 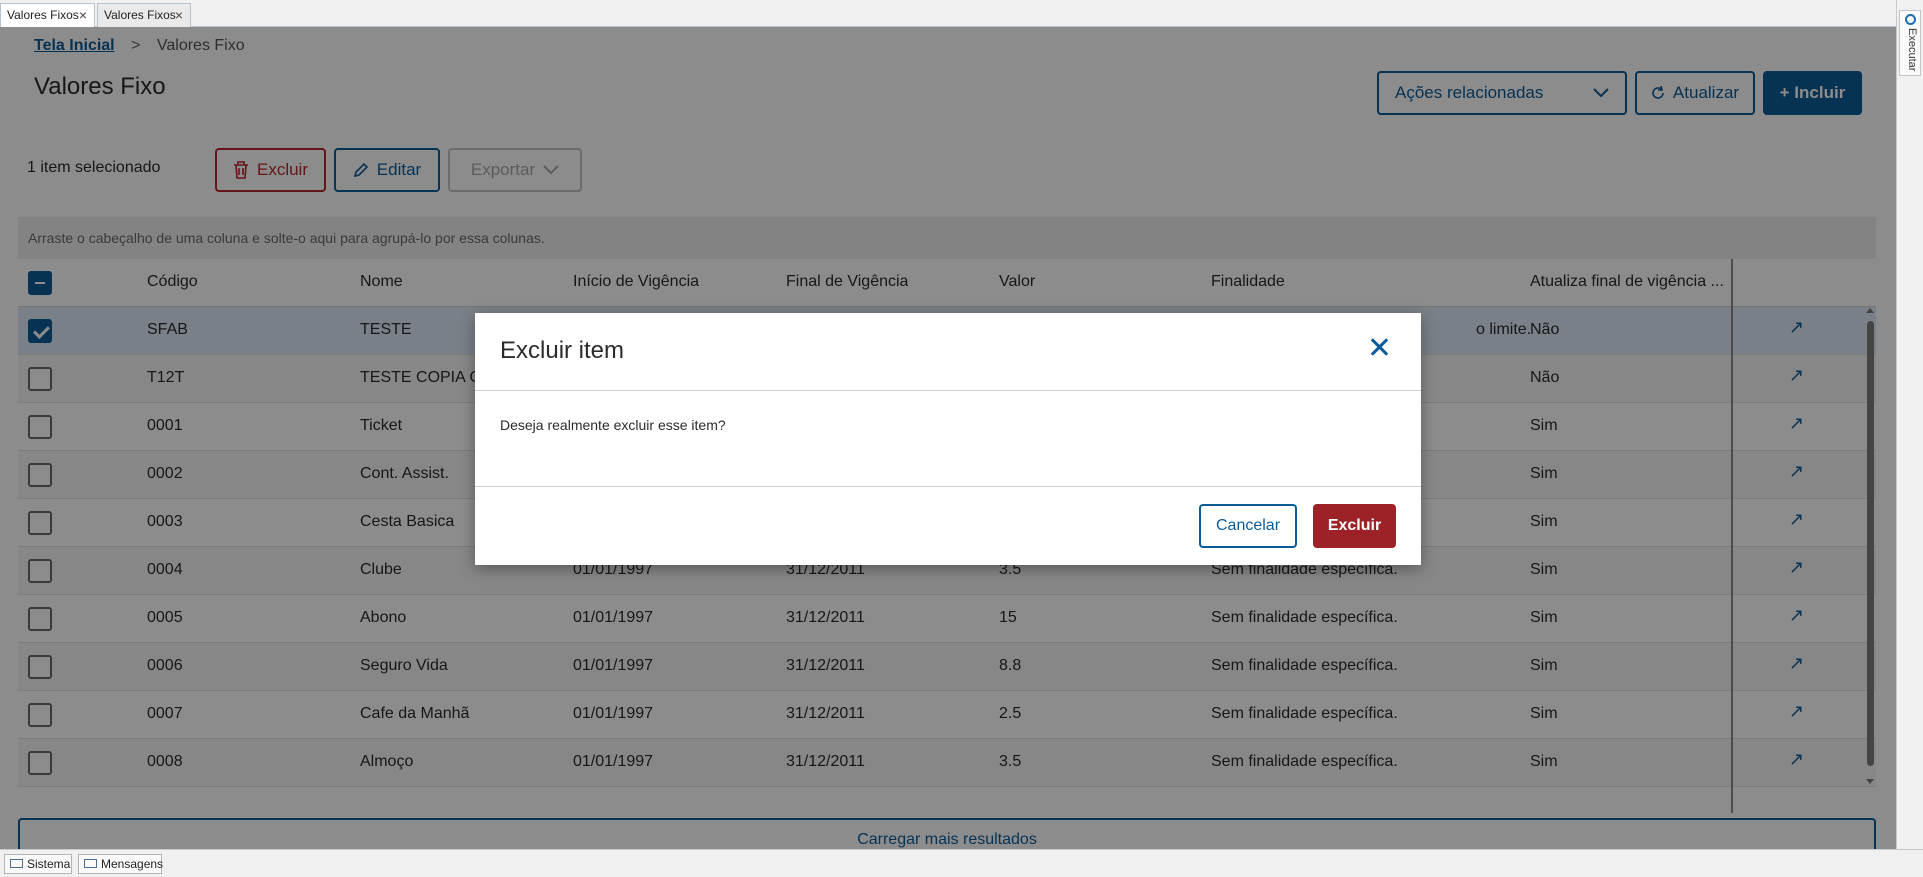 I want to click on messages-button: Mensagens, so click(x=121, y=864).